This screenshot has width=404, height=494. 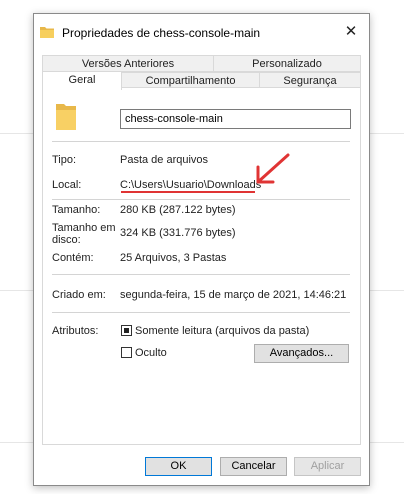 I want to click on location-value: C:\Users\Usuario\Downloads, so click(x=191, y=185).